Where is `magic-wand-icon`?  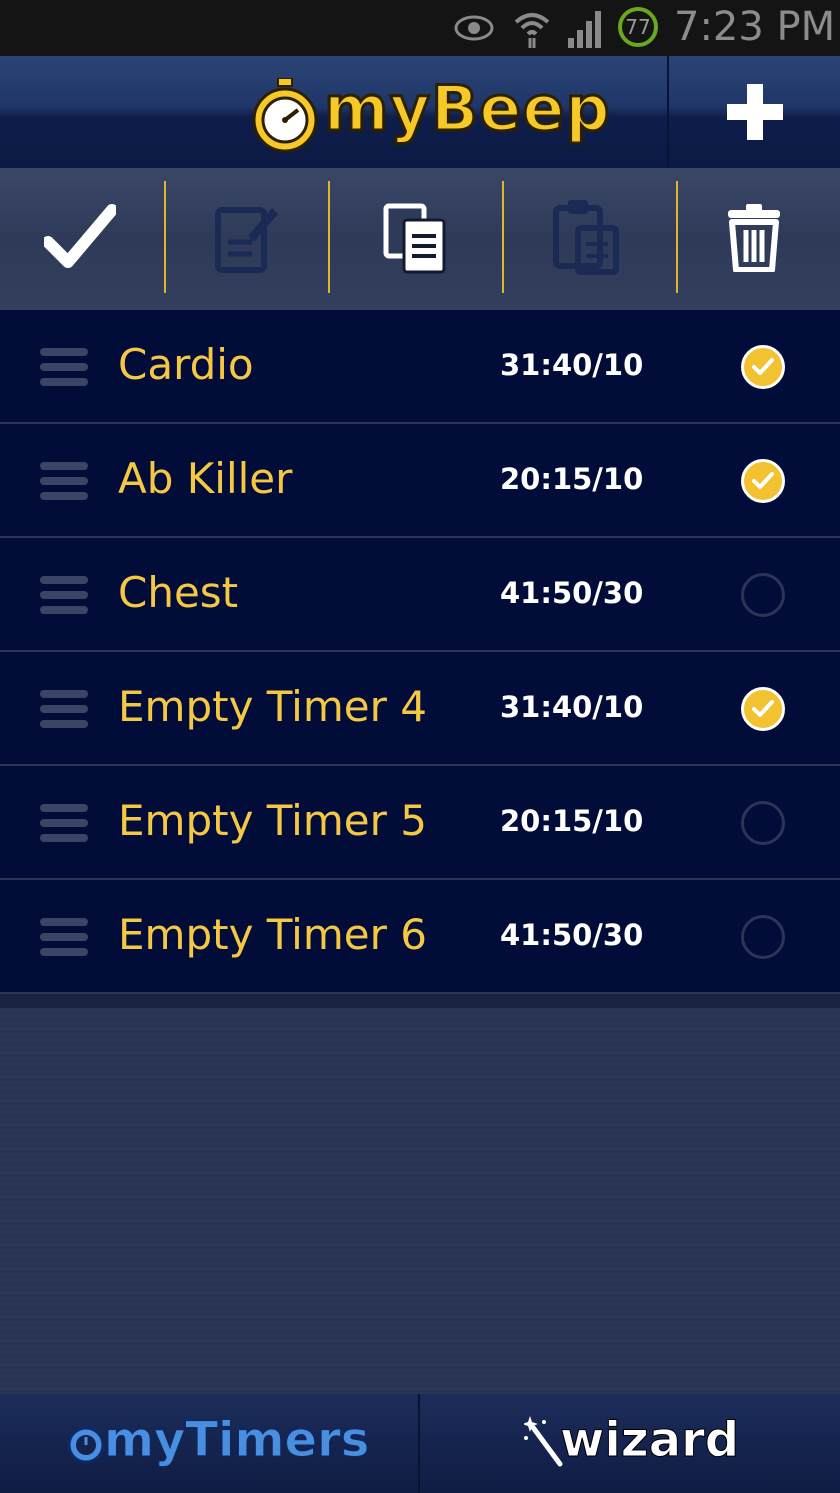 magic-wand-icon is located at coordinates (543, 1441).